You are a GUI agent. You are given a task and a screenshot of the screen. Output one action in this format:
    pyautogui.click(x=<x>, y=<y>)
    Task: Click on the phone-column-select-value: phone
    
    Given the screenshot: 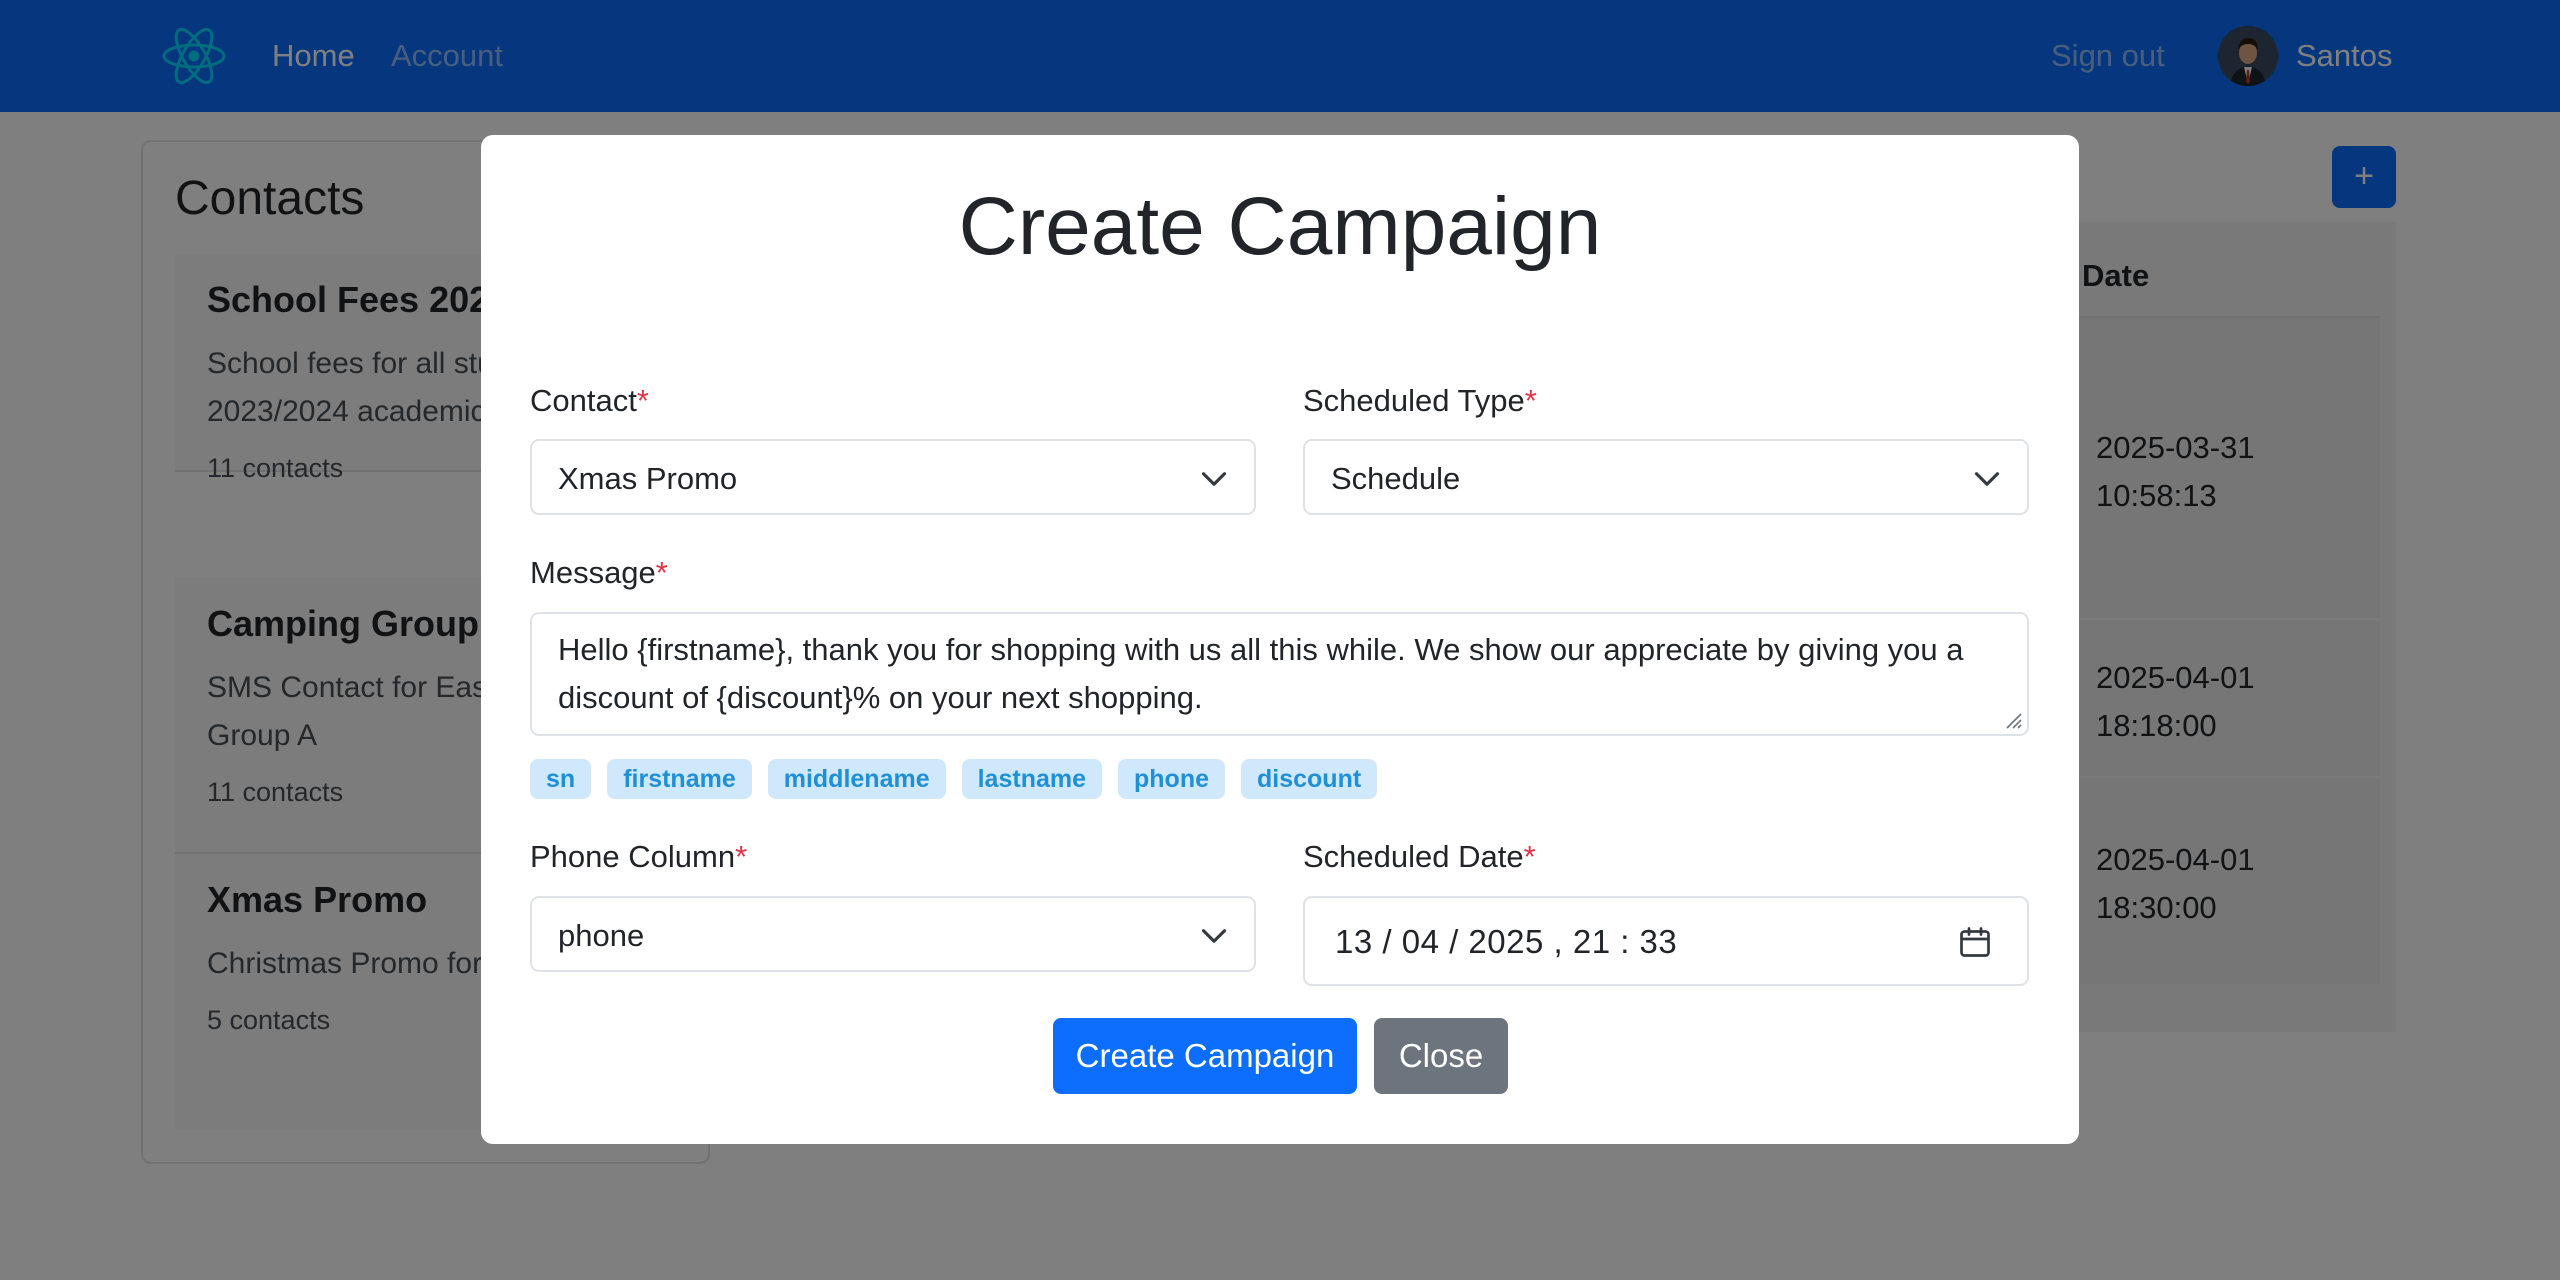 What is the action you would take?
    pyautogui.click(x=601, y=935)
    